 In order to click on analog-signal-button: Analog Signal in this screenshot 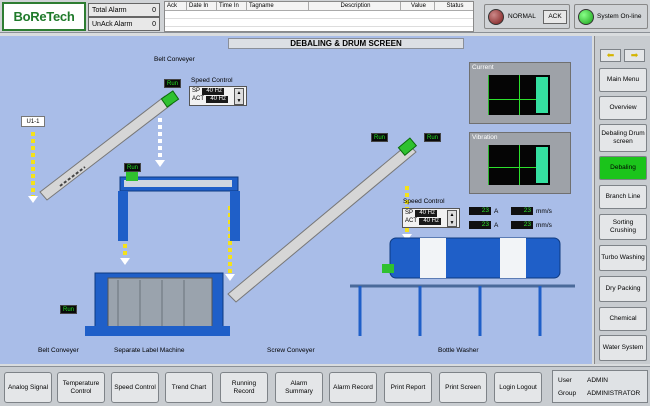, I will do `click(28, 387)`.